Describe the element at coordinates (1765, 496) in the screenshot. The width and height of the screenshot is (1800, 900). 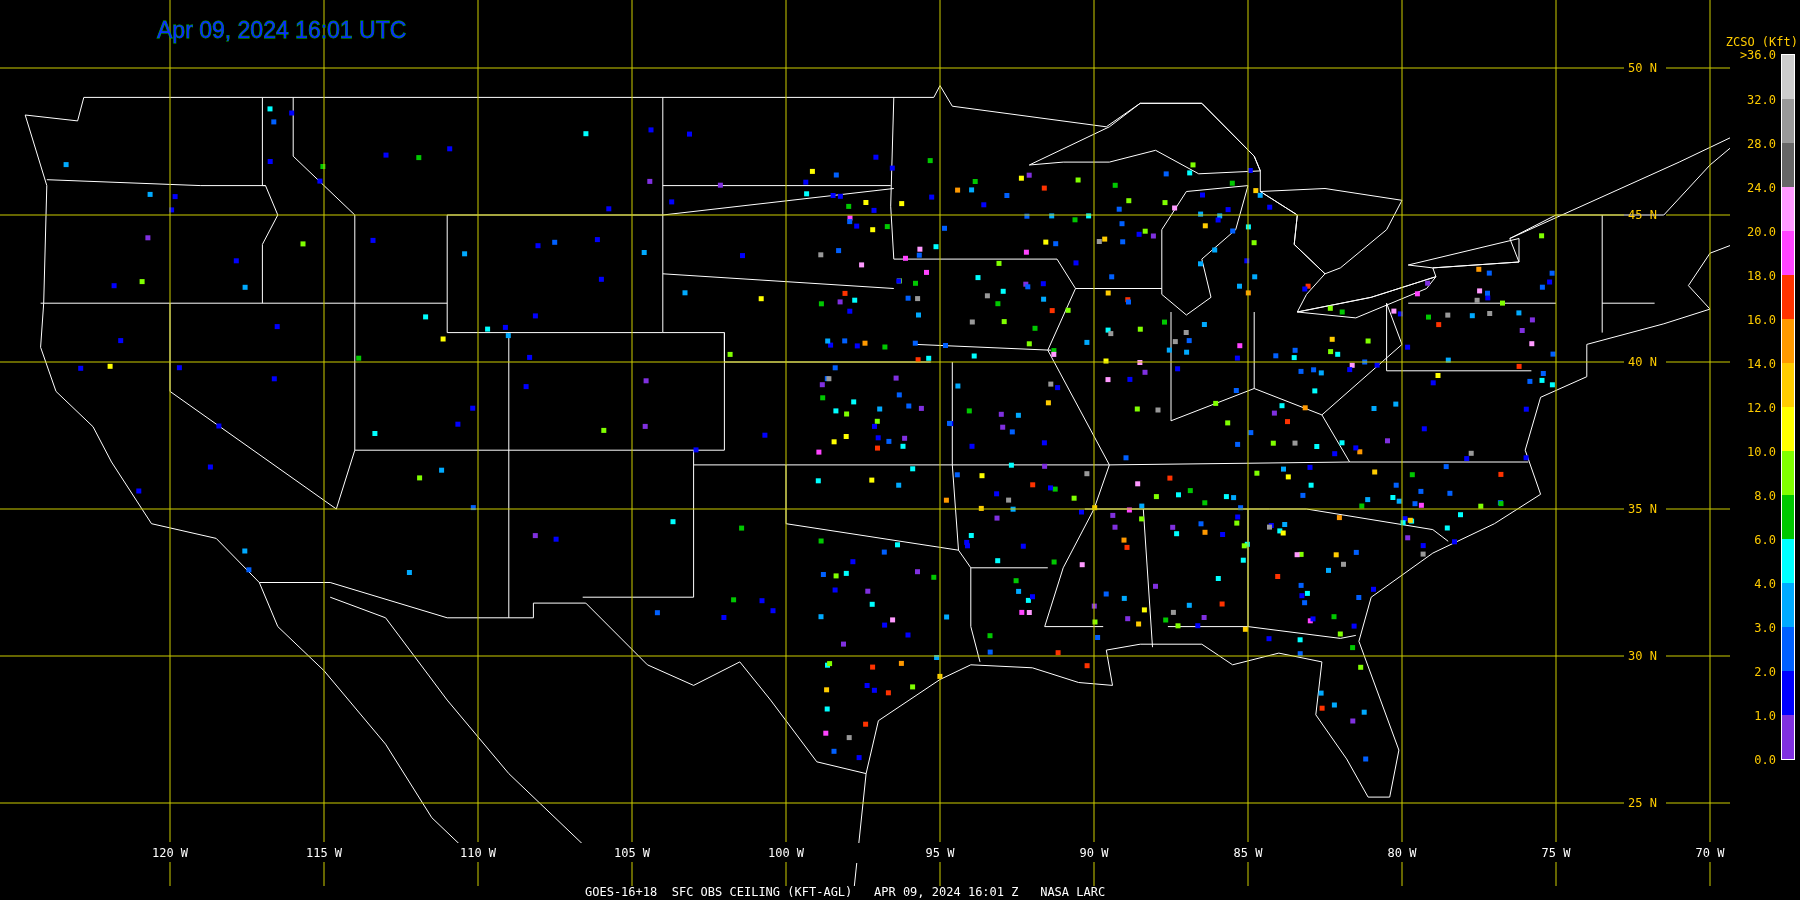
I see `legend-tick-label: 8.0` at that location.